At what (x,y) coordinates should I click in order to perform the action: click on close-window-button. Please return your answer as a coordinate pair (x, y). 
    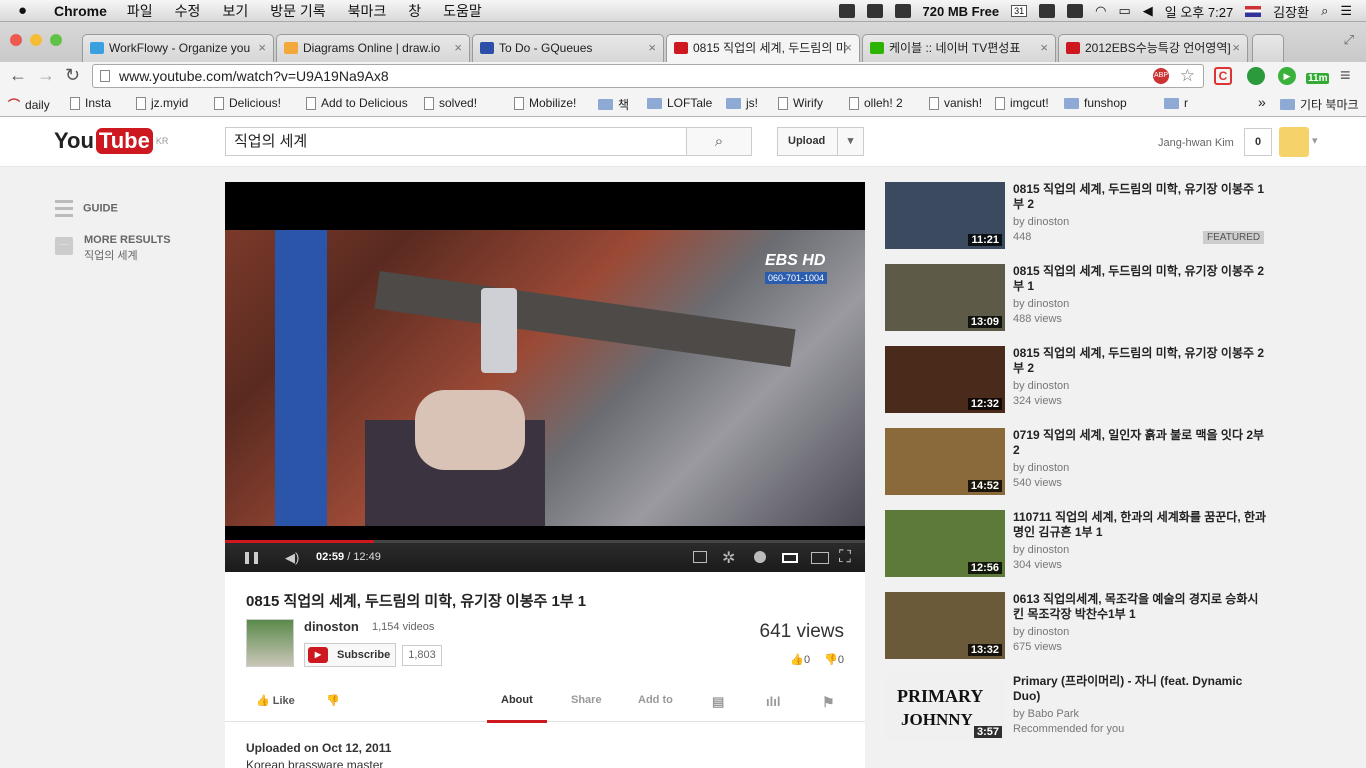
    Looking at the image, I should click on (16, 40).